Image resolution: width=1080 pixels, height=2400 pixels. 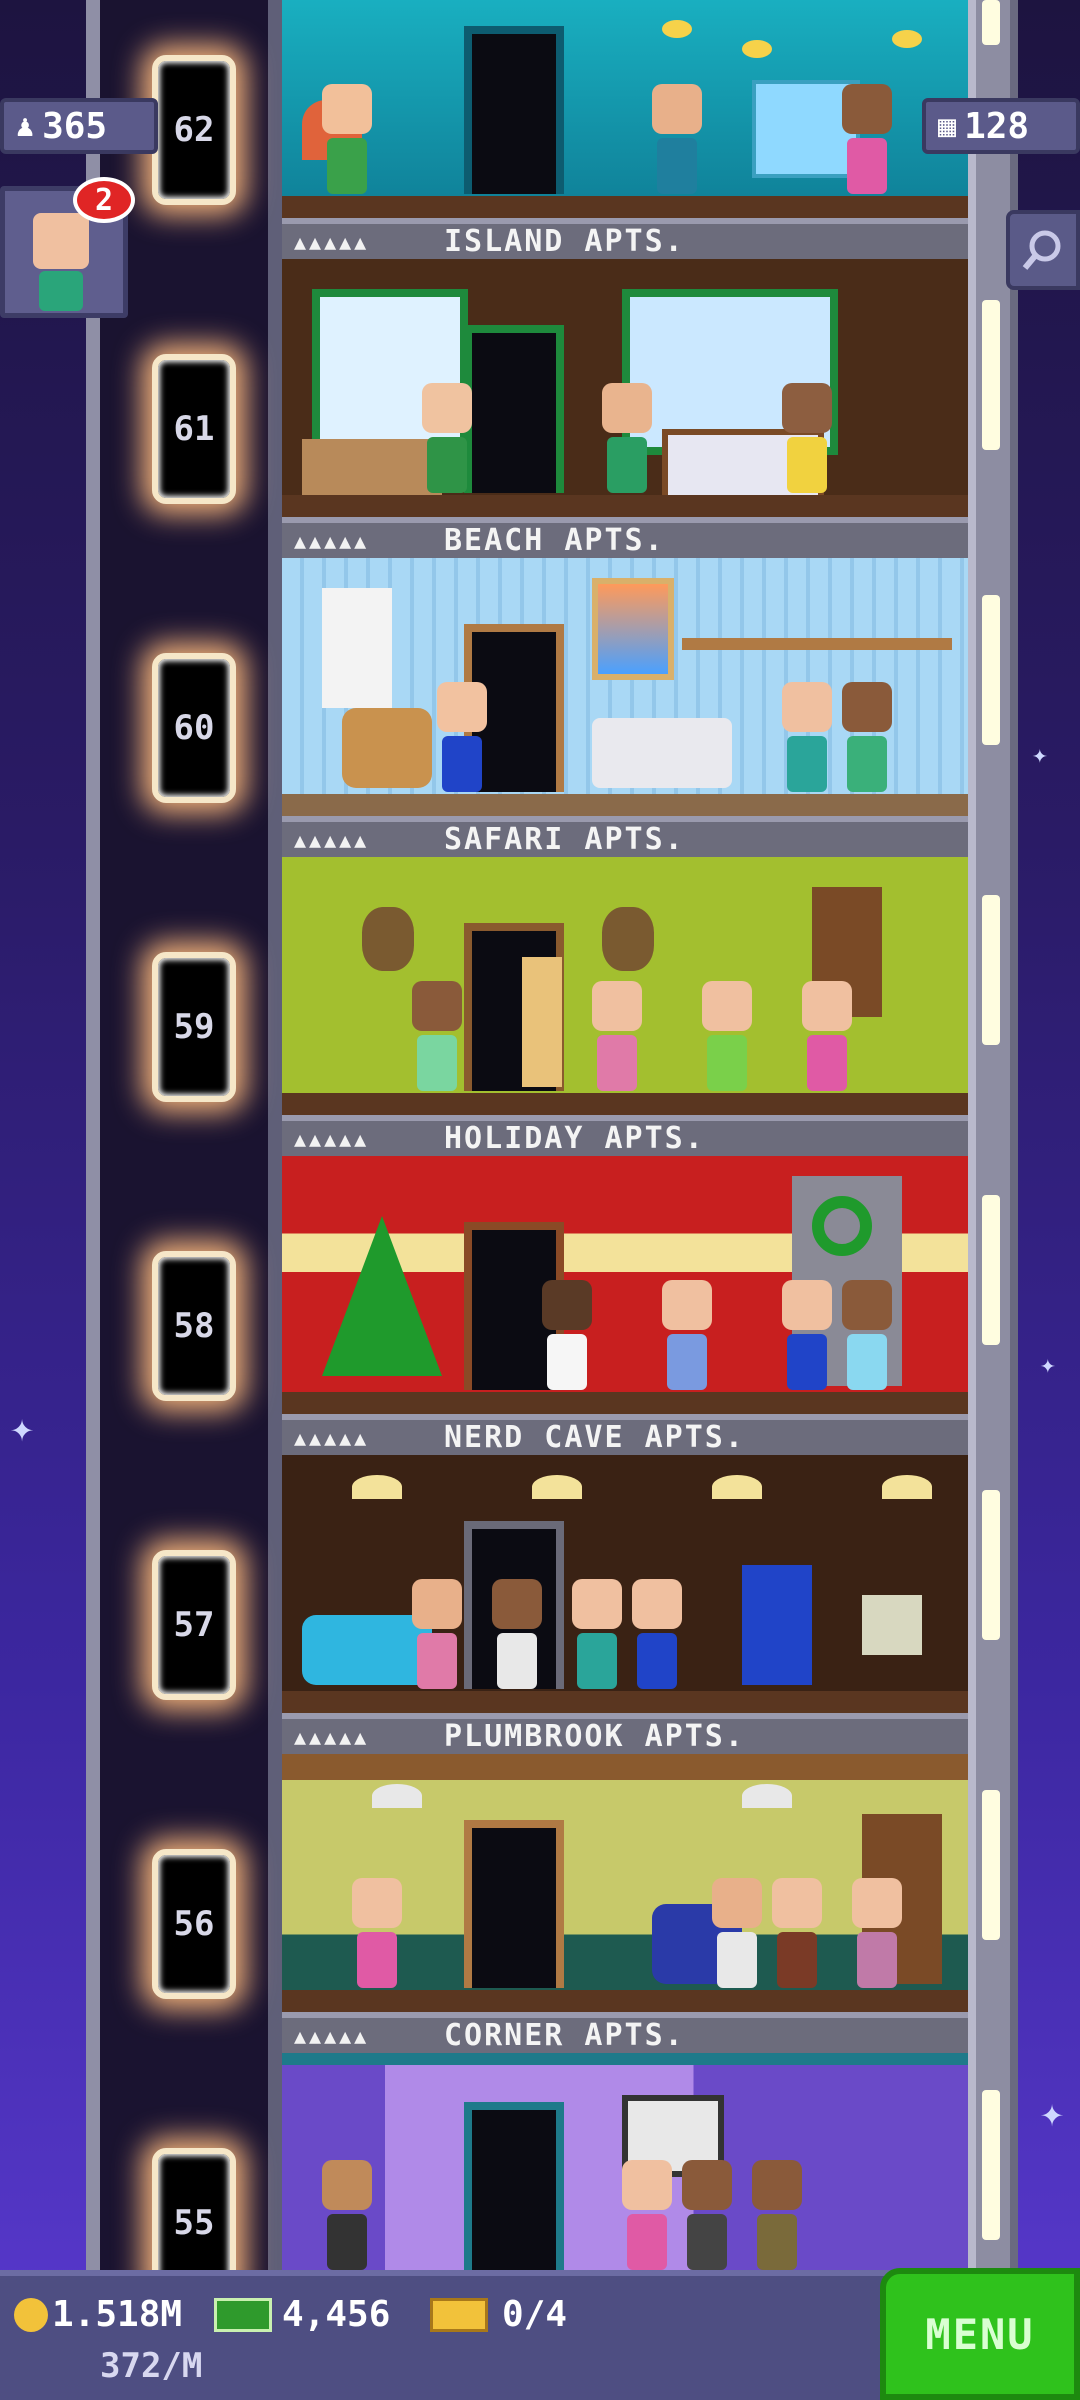 I want to click on elevator-door-58: 58, so click(x=194, y=1326).